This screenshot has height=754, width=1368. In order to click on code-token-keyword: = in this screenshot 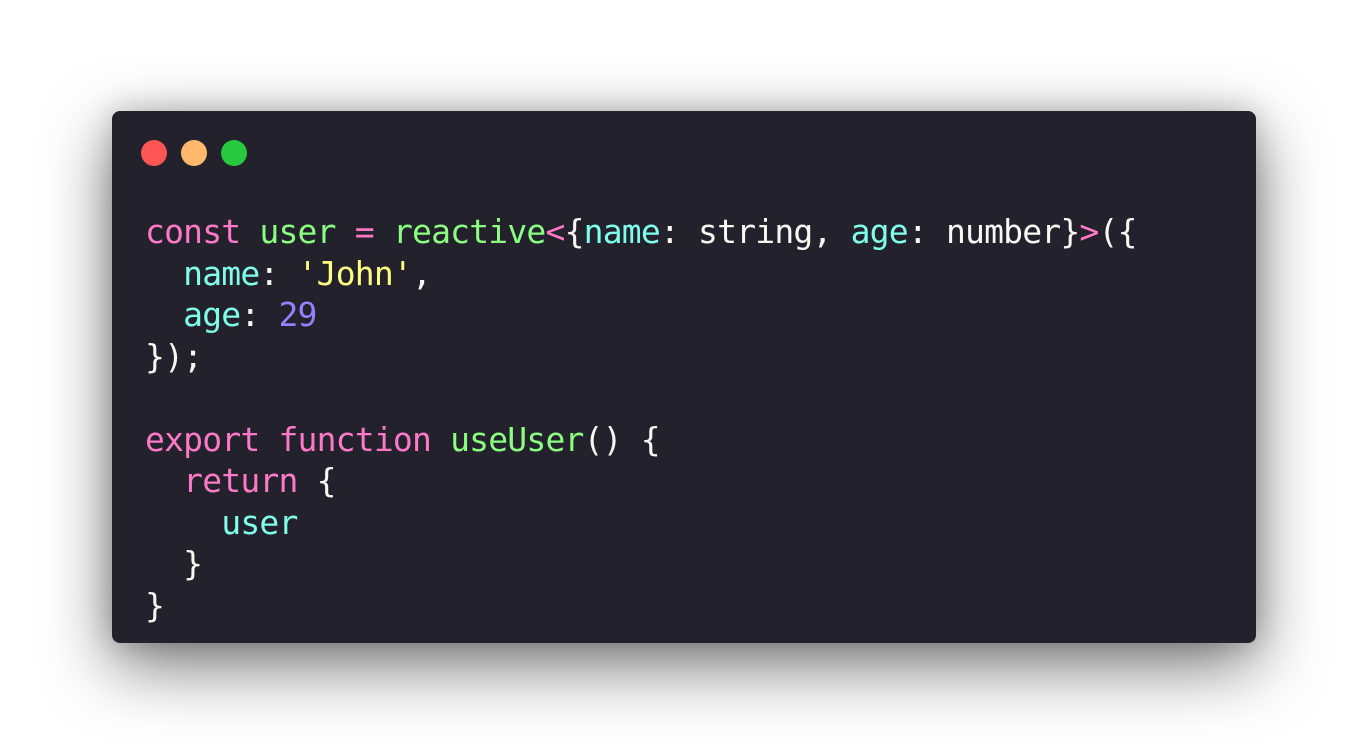, I will do `click(364, 231)`.